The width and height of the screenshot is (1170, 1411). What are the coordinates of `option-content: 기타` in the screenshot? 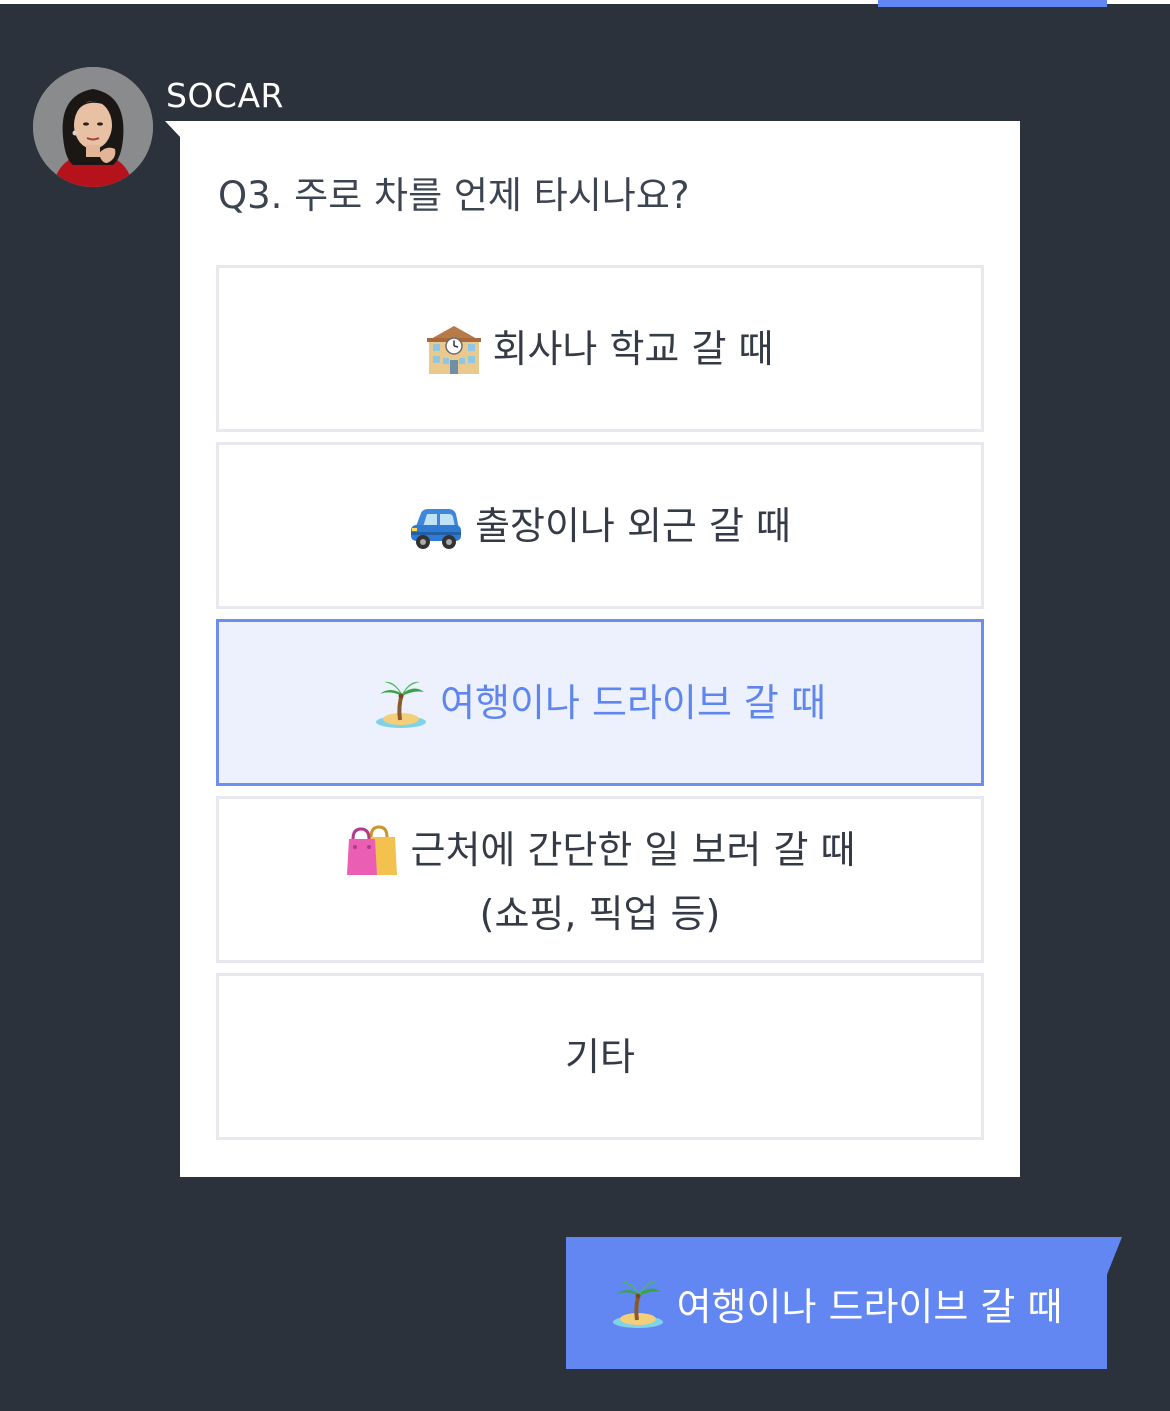 It's located at (600, 1057).